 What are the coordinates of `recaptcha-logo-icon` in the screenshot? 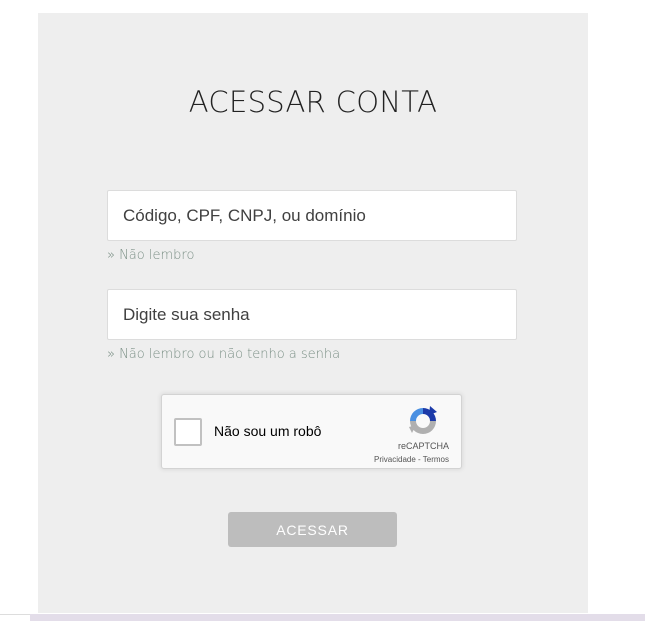 It's located at (423, 420).